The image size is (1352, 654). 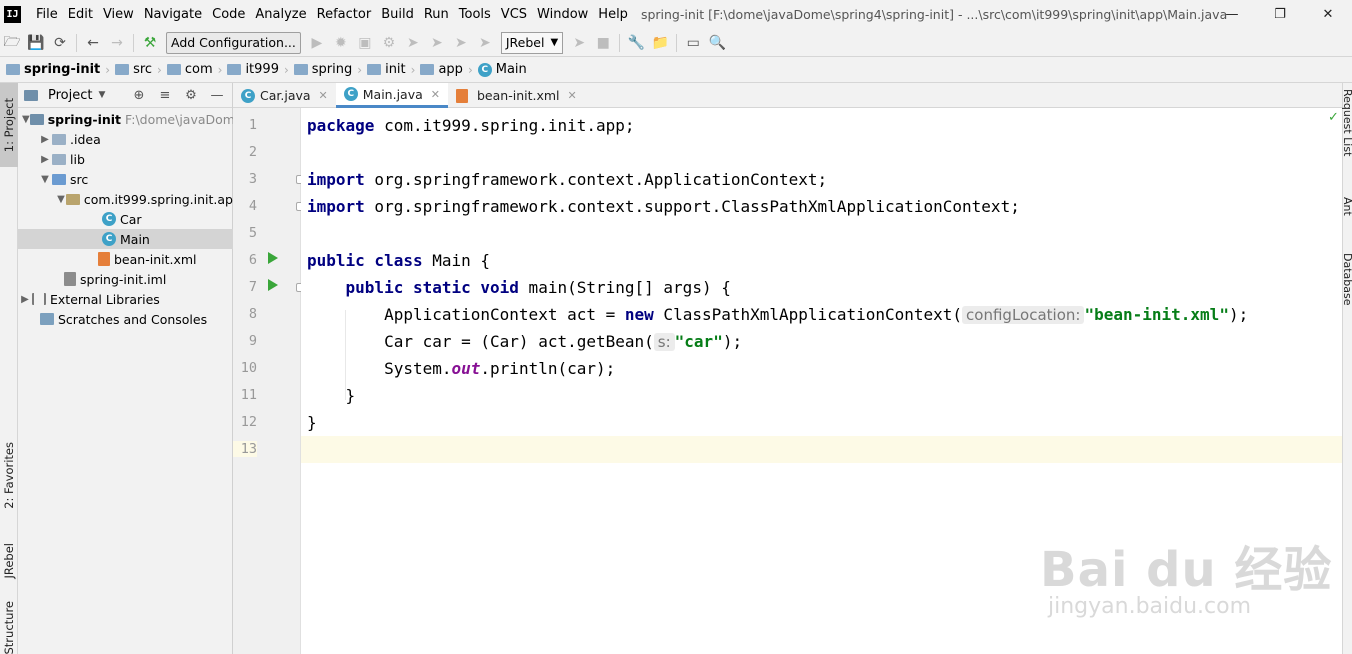 I want to click on profile-icon: ⚙, so click(x=389, y=43).